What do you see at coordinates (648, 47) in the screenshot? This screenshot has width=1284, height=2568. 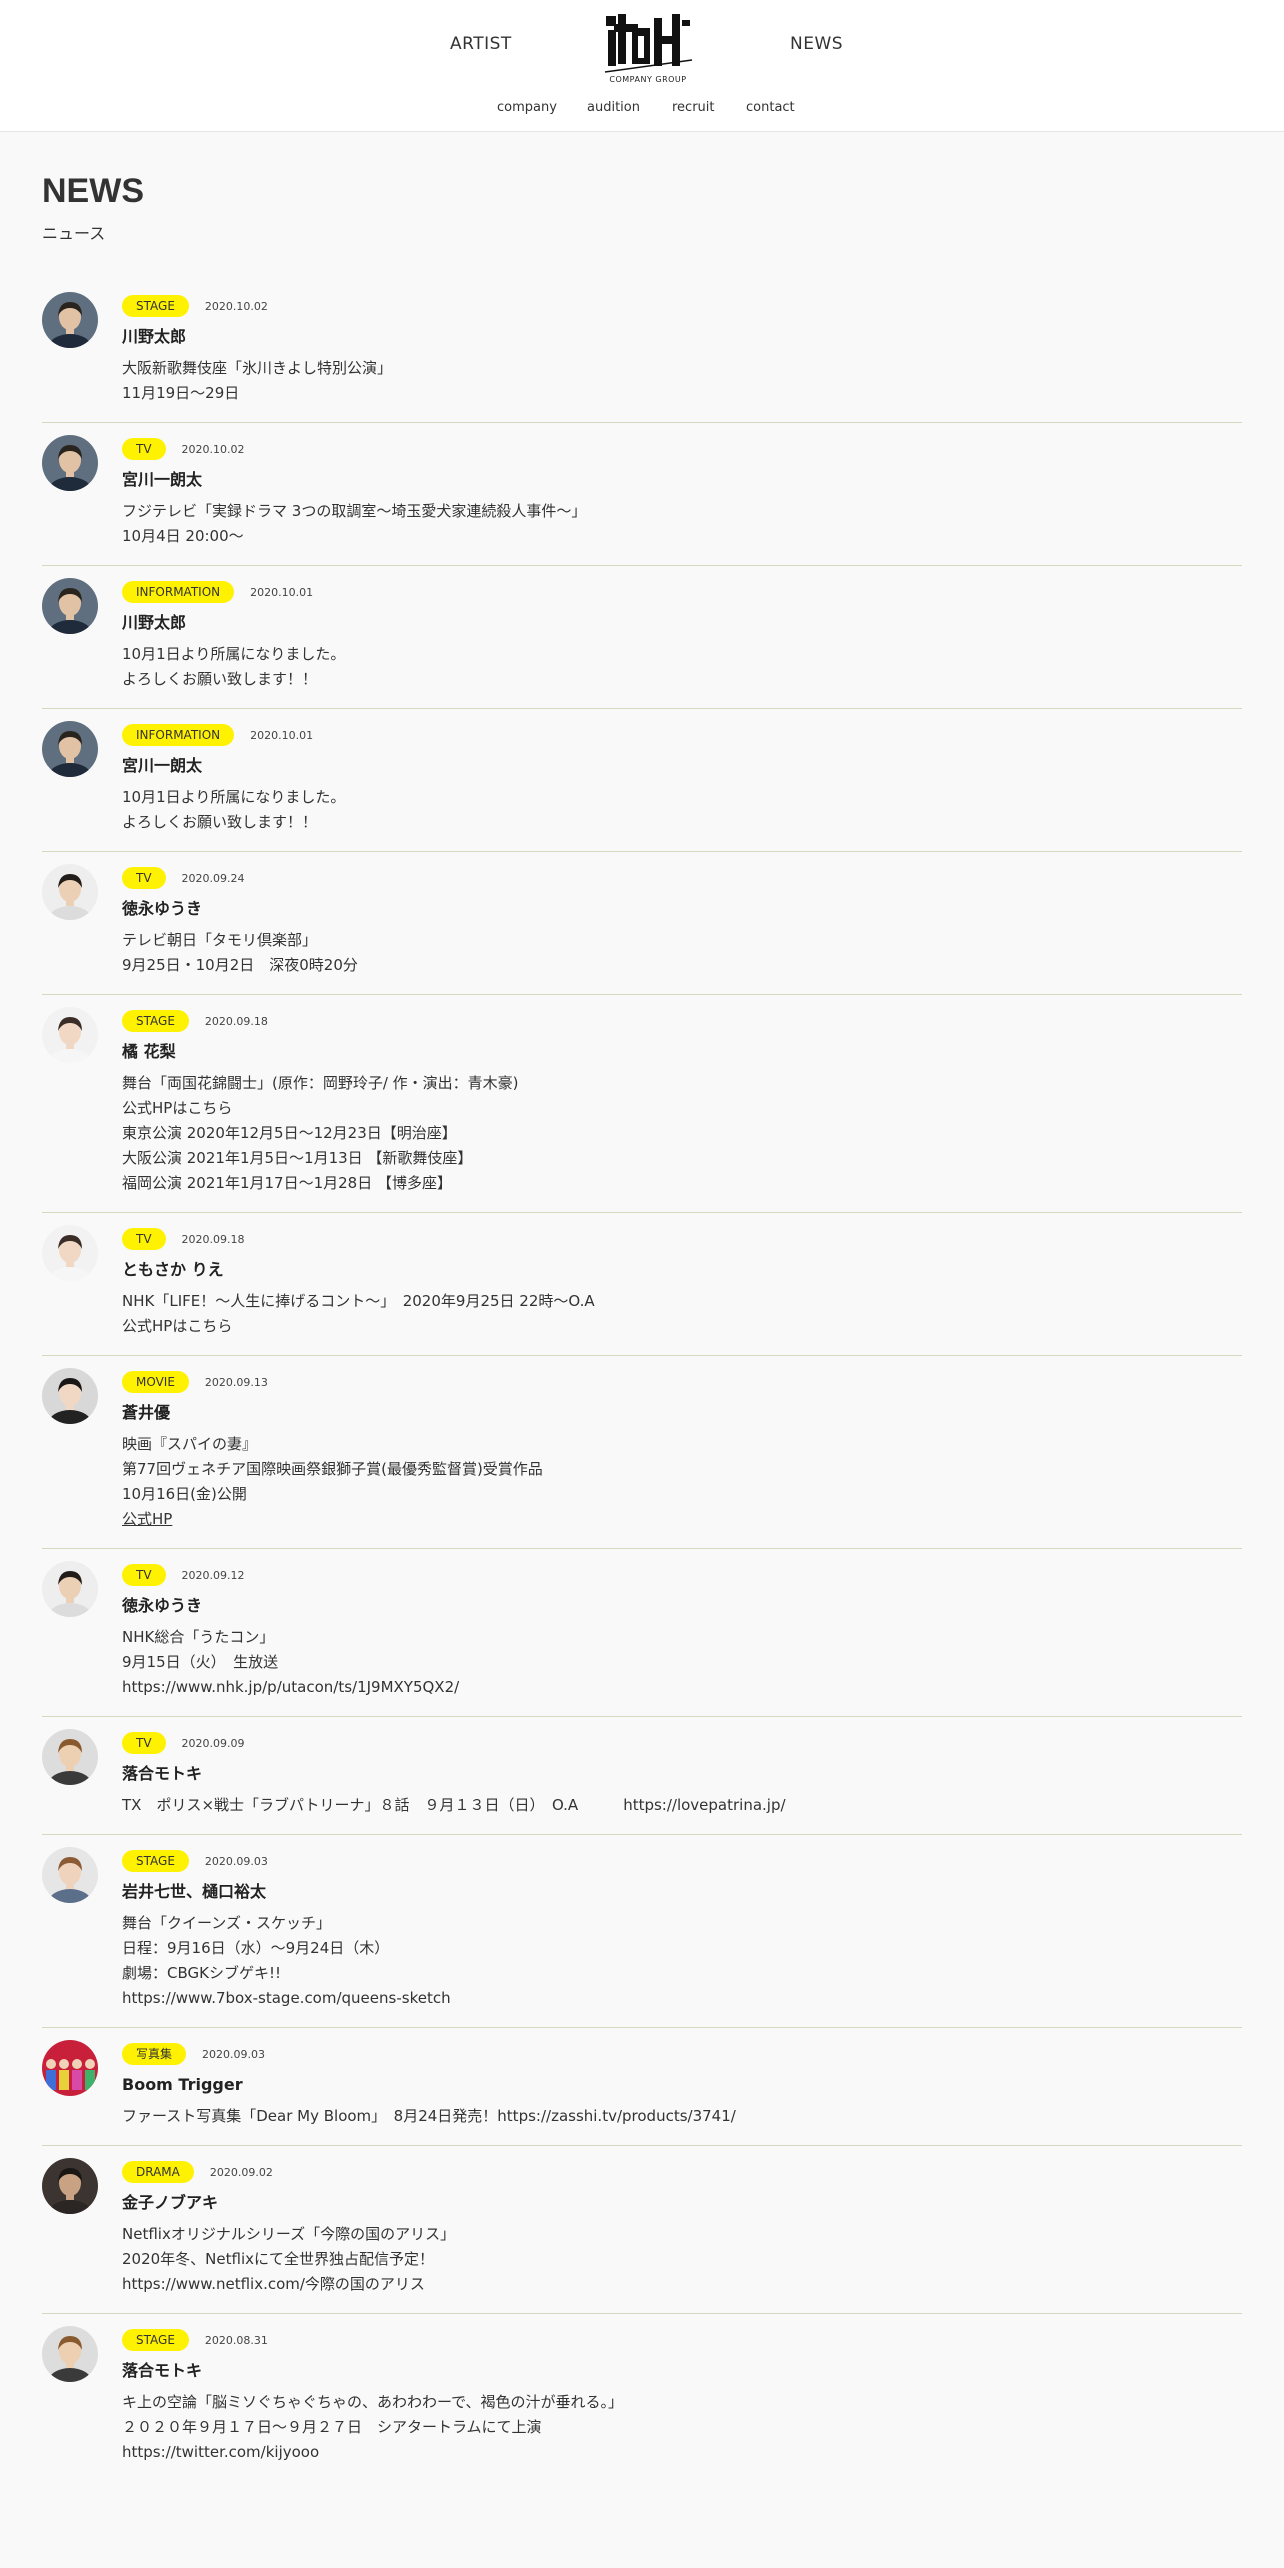 I see `company-logo: COMPANY GROUP` at bounding box center [648, 47].